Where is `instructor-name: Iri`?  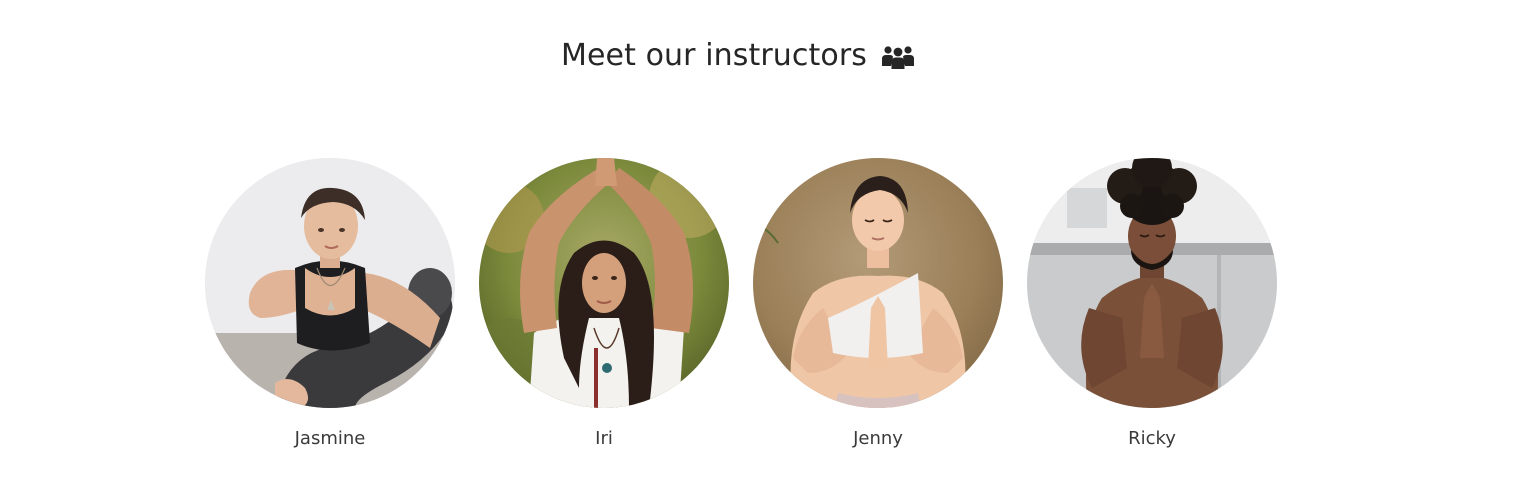 instructor-name: Iri is located at coordinates (604, 438).